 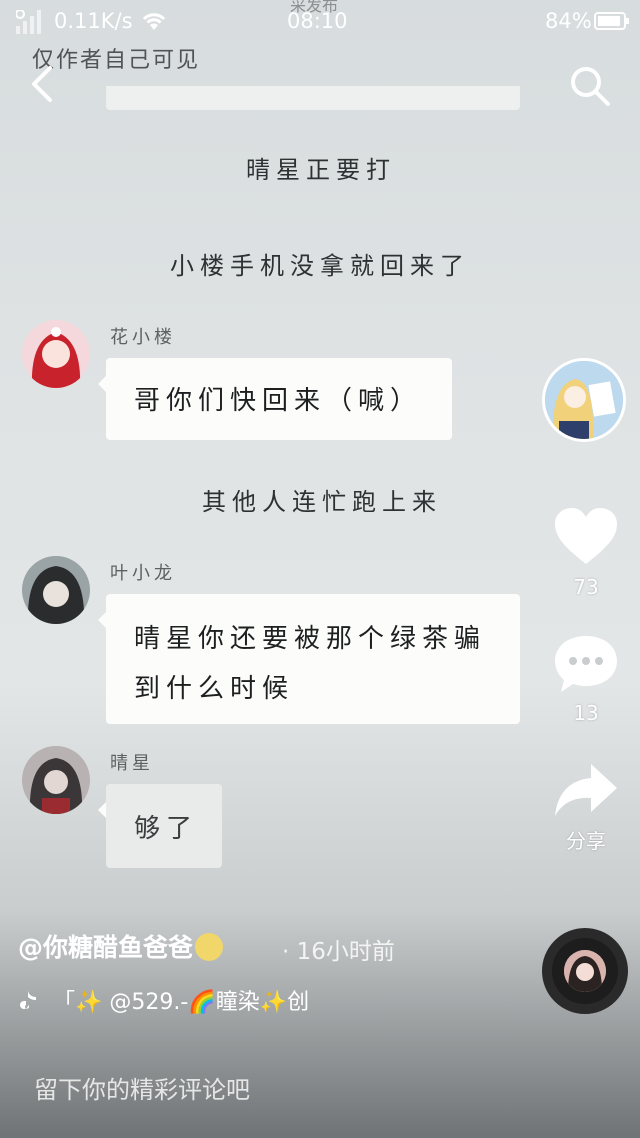 What do you see at coordinates (143, 573) in the screenshot?
I see `sender-name: 叶小龙` at bounding box center [143, 573].